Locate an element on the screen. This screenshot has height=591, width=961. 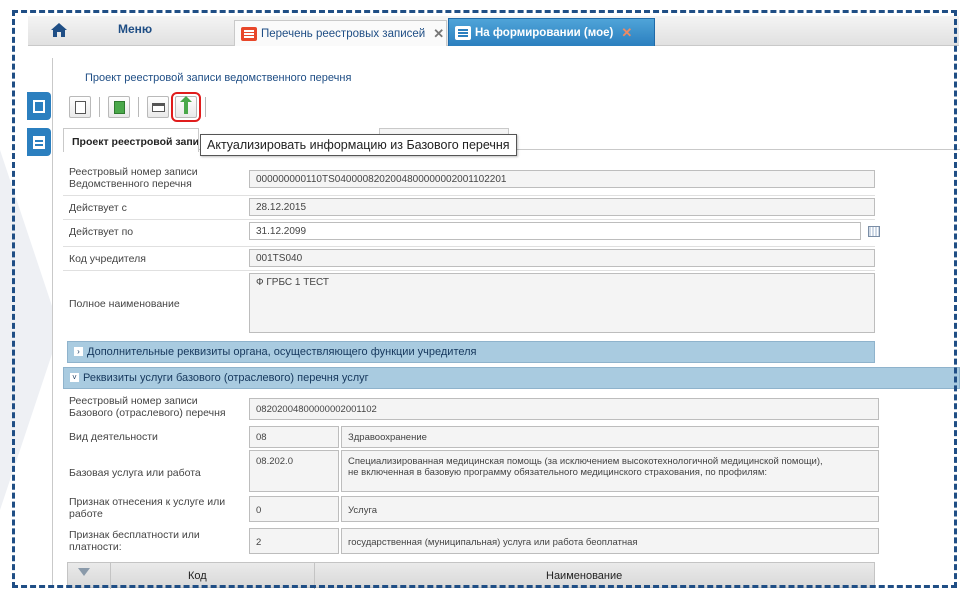
label-activity: Вид деятельности is located at coordinates (113, 437).